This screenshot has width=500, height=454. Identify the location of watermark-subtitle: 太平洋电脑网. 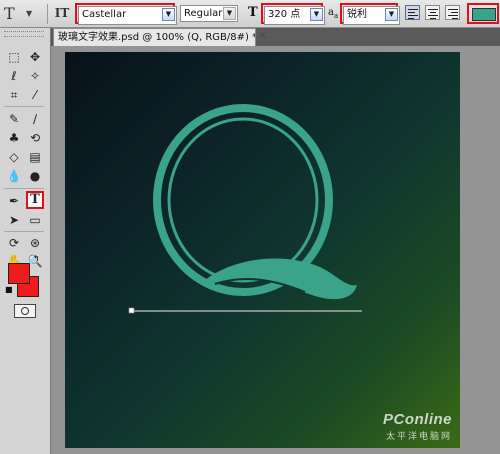
(418, 437).